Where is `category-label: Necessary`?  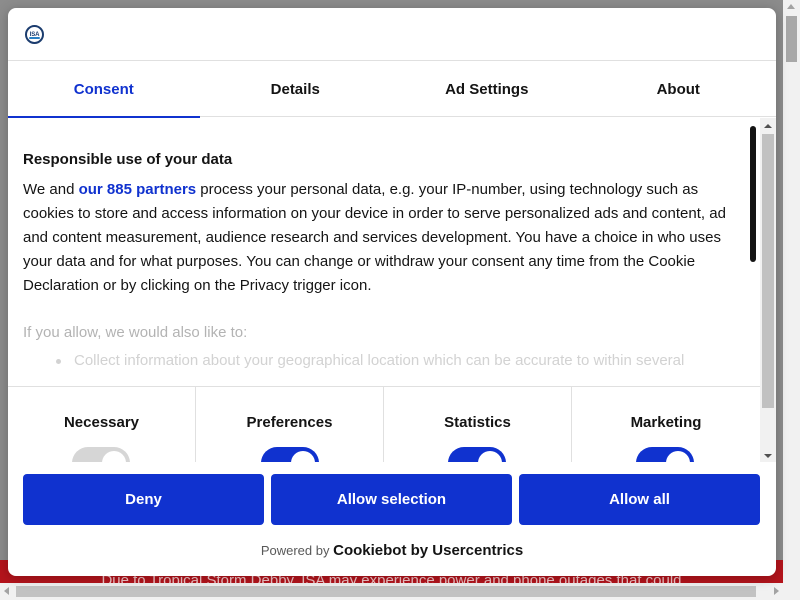
category-label: Necessary is located at coordinates (101, 422).